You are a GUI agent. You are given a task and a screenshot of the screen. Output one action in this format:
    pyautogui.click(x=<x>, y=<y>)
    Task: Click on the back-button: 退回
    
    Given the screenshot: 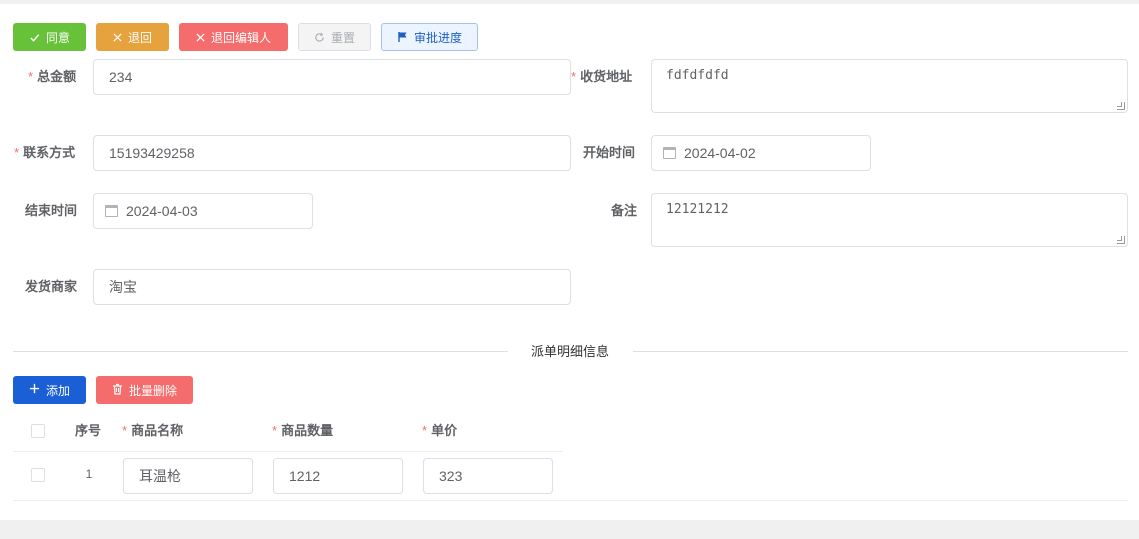 What is the action you would take?
    pyautogui.click(x=132, y=37)
    